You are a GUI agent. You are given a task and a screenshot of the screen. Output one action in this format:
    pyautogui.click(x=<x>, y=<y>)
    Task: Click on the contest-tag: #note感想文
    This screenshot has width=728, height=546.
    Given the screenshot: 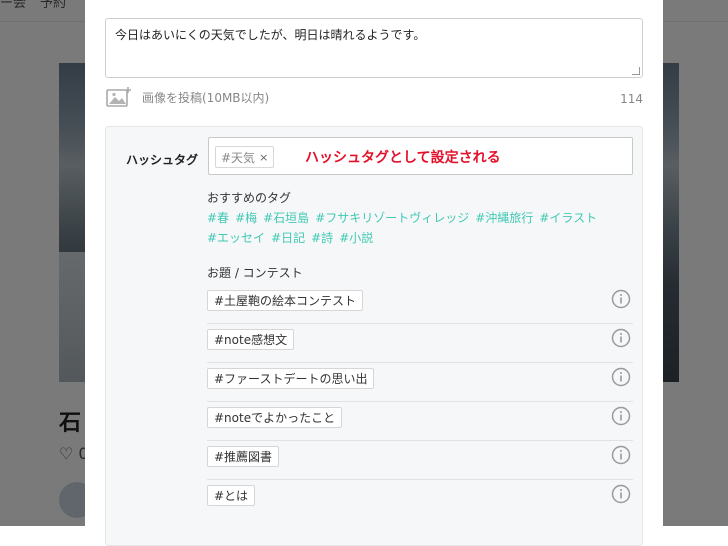 What is the action you would take?
    pyautogui.click(x=251, y=339)
    